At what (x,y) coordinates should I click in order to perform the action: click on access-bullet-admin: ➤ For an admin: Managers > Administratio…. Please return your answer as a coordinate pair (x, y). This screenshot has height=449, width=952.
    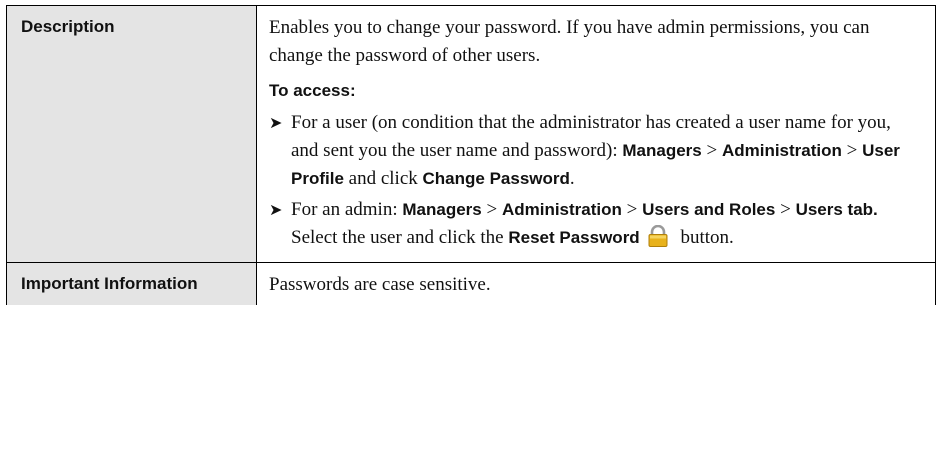
    Looking at the image, I should click on (596, 226).